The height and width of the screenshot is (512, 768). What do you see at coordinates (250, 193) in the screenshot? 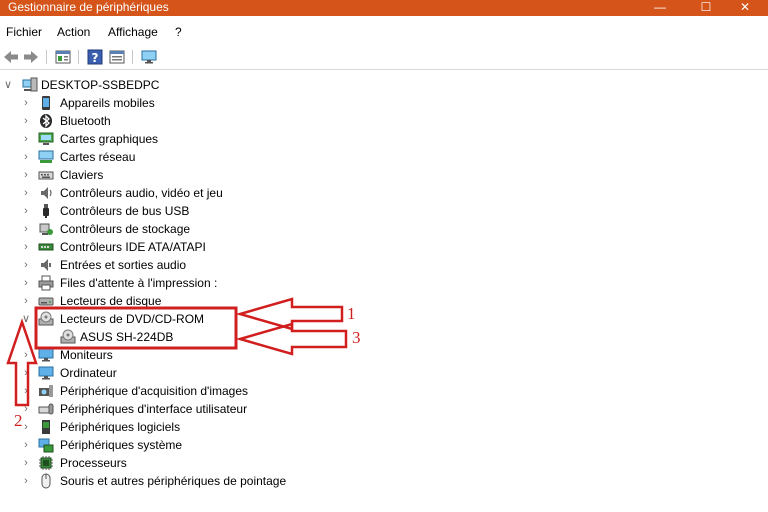
I see `tree-item: › Contrôleurs audio, vidéo et jeu` at bounding box center [250, 193].